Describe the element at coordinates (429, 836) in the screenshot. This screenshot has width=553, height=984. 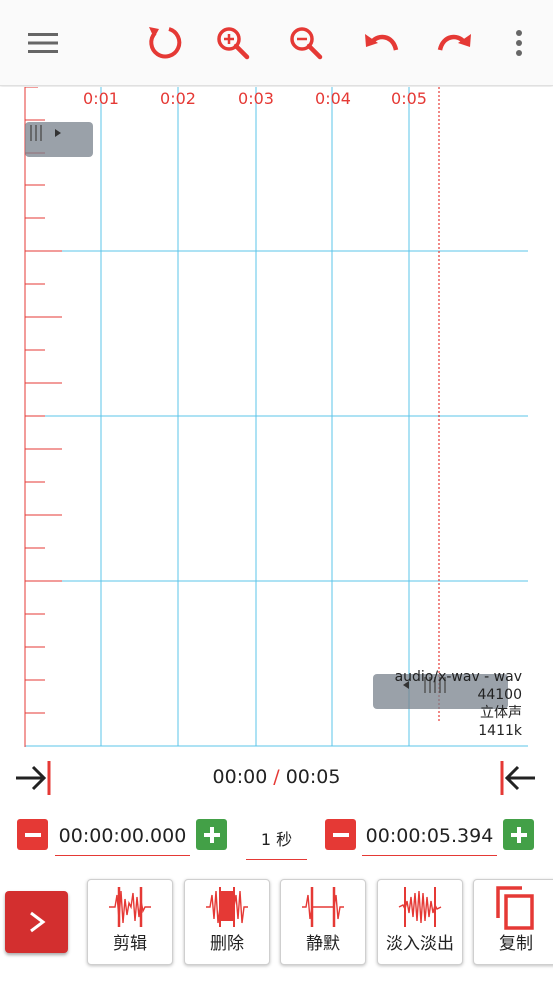
I see `end-time-field: 00:00:05.394` at that location.